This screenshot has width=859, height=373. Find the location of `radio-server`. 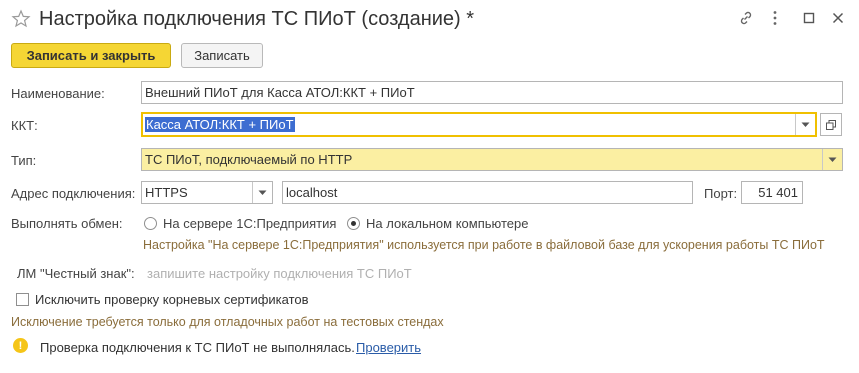

radio-server is located at coordinates (150, 223).